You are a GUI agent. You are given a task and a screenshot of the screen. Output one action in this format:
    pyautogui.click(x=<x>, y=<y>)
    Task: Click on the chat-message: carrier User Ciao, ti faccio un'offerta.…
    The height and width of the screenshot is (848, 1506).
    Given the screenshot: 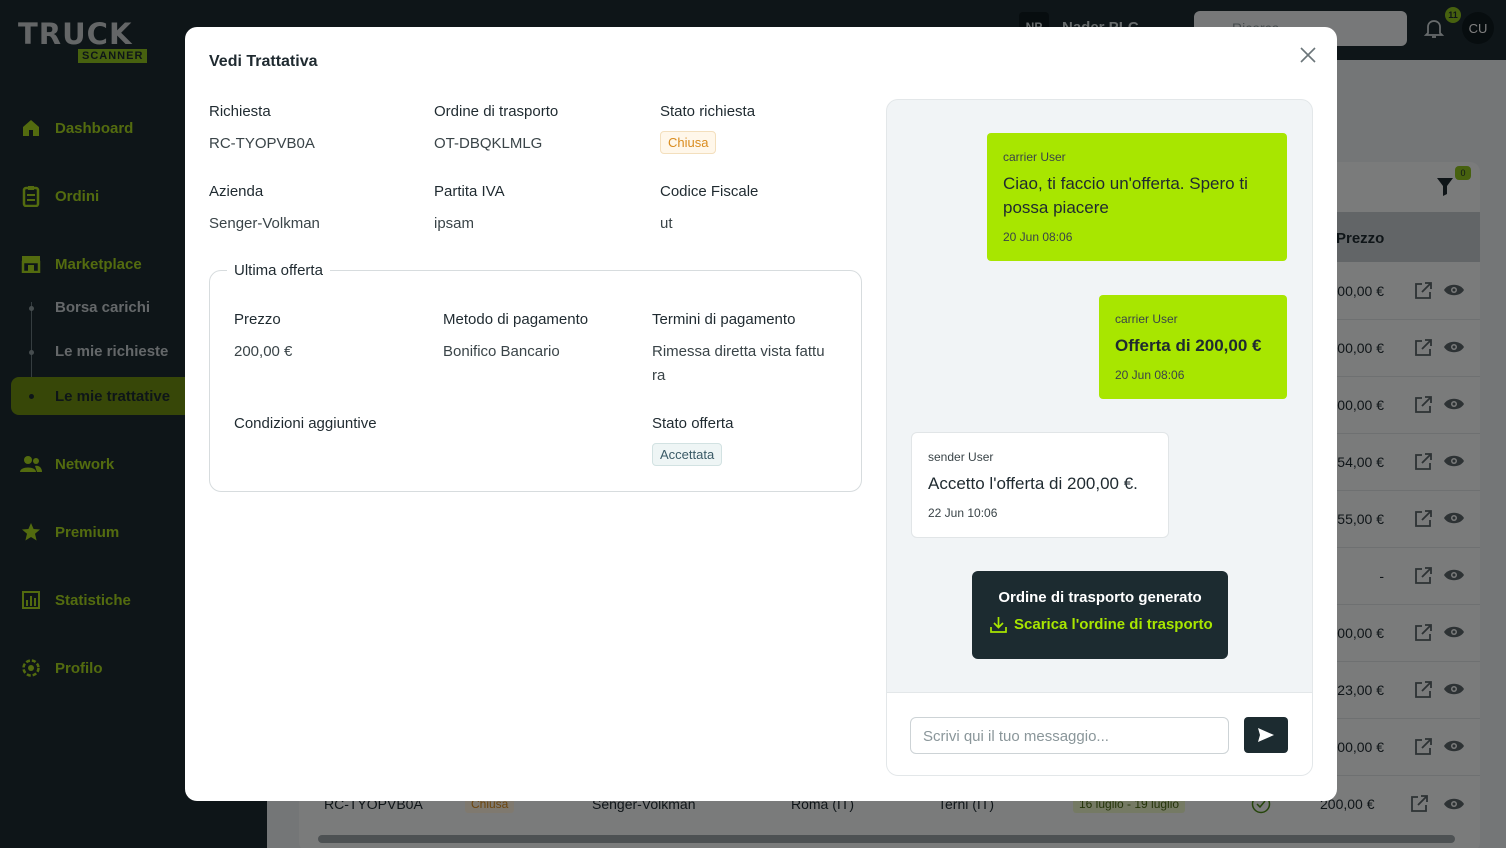 What is the action you would take?
    pyautogui.click(x=1137, y=197)
    